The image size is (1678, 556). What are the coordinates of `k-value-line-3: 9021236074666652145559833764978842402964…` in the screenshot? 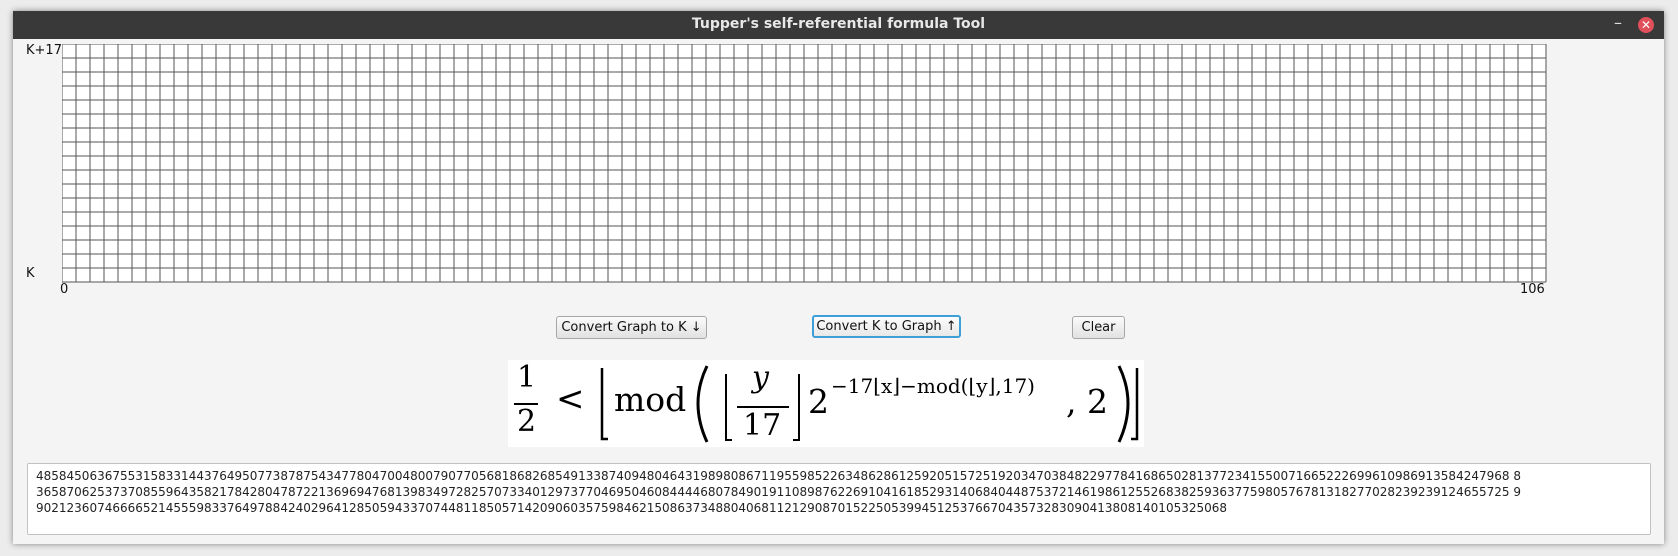 It's located at (632, 508).